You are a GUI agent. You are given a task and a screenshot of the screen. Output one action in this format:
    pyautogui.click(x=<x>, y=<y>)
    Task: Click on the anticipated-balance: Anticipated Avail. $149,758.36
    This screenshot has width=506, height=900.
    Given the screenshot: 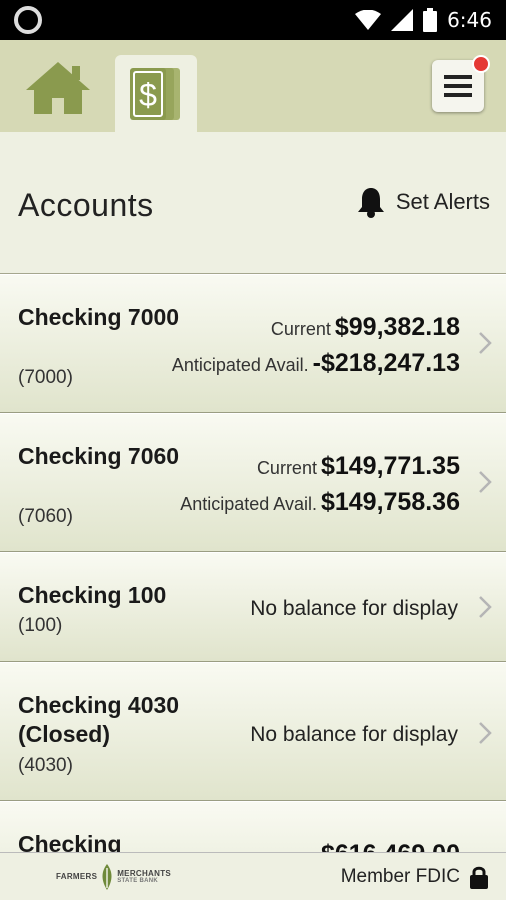 What is the action you would take?
    pyautogui.click(x=320, y=502)
    